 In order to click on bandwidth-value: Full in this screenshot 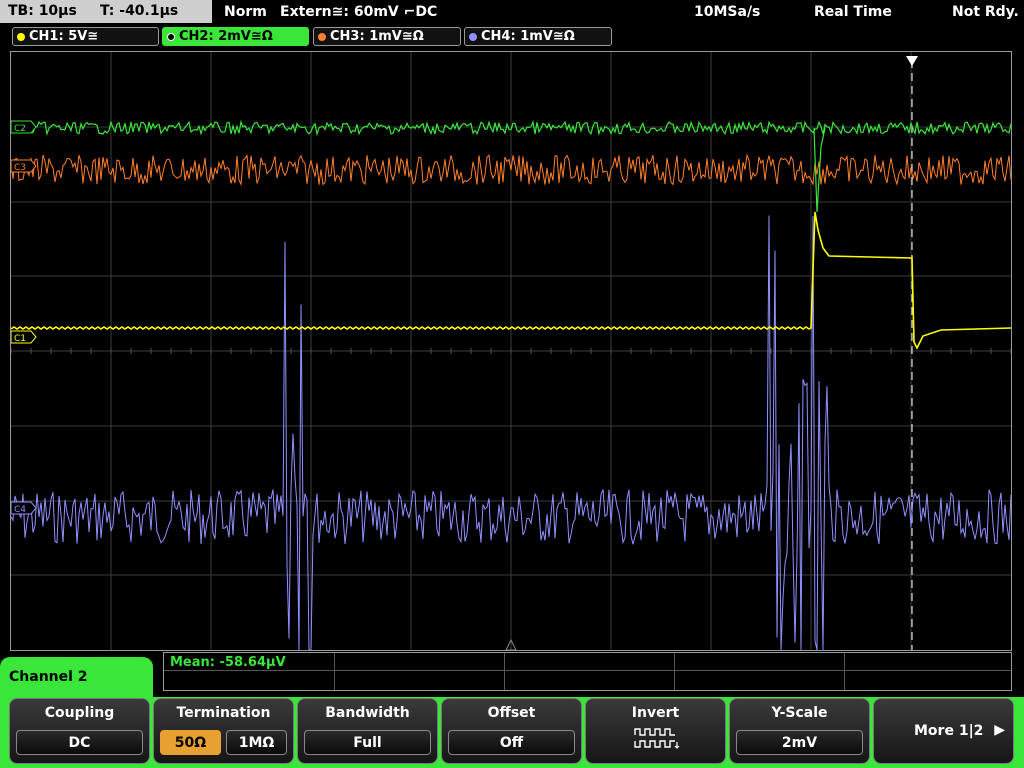, I will do `click(367, 742)`.